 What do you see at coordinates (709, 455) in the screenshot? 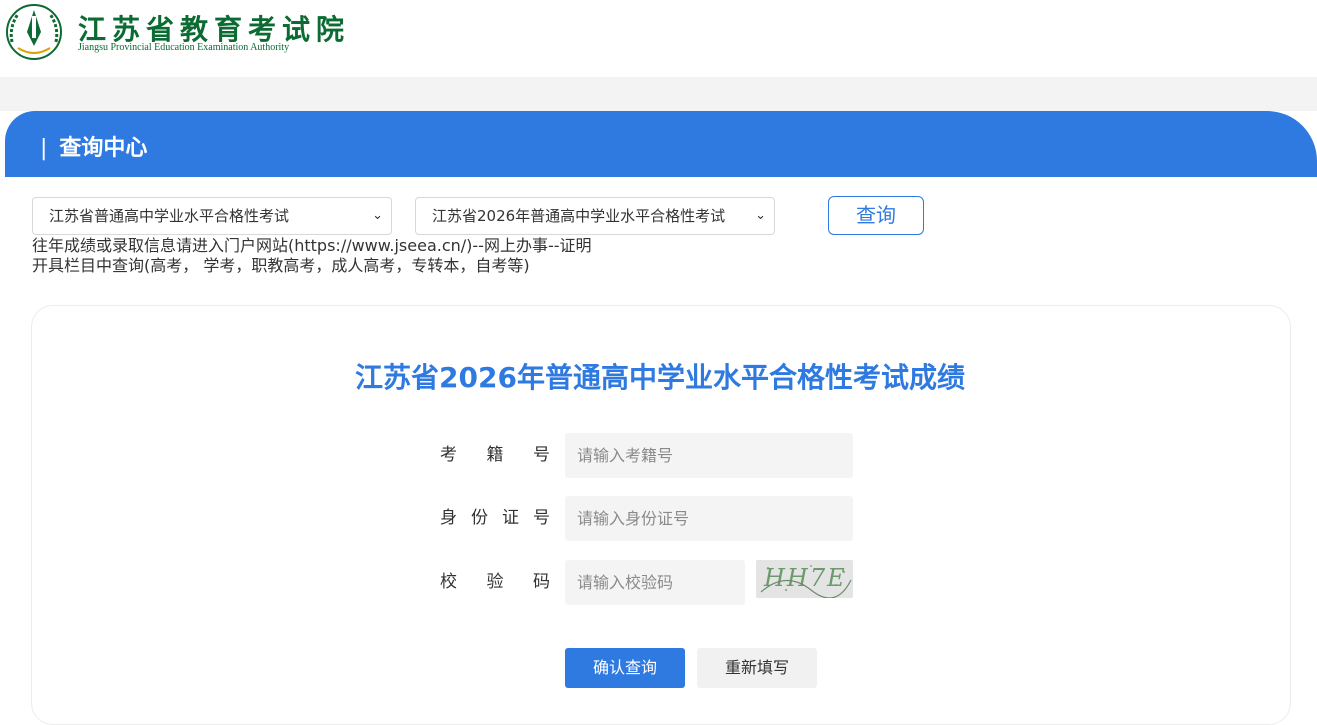
I see `exam-no-input` at bounding box center [709, 455].